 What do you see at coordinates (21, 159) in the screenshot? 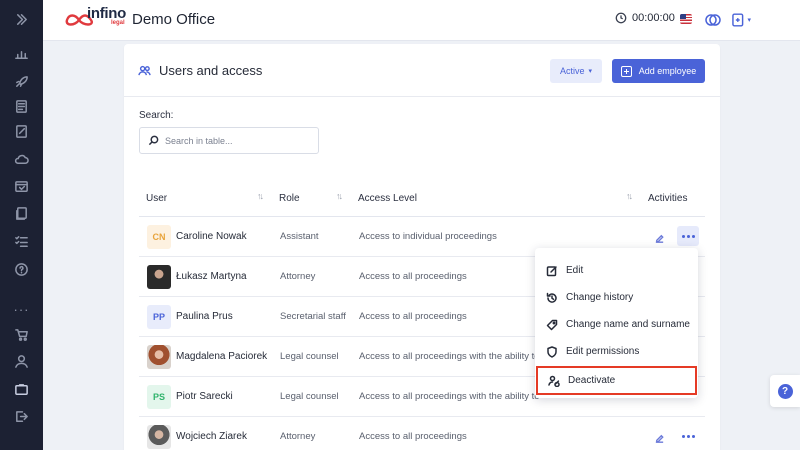
I see `cloud-icon` at bounding box center [21, 159].